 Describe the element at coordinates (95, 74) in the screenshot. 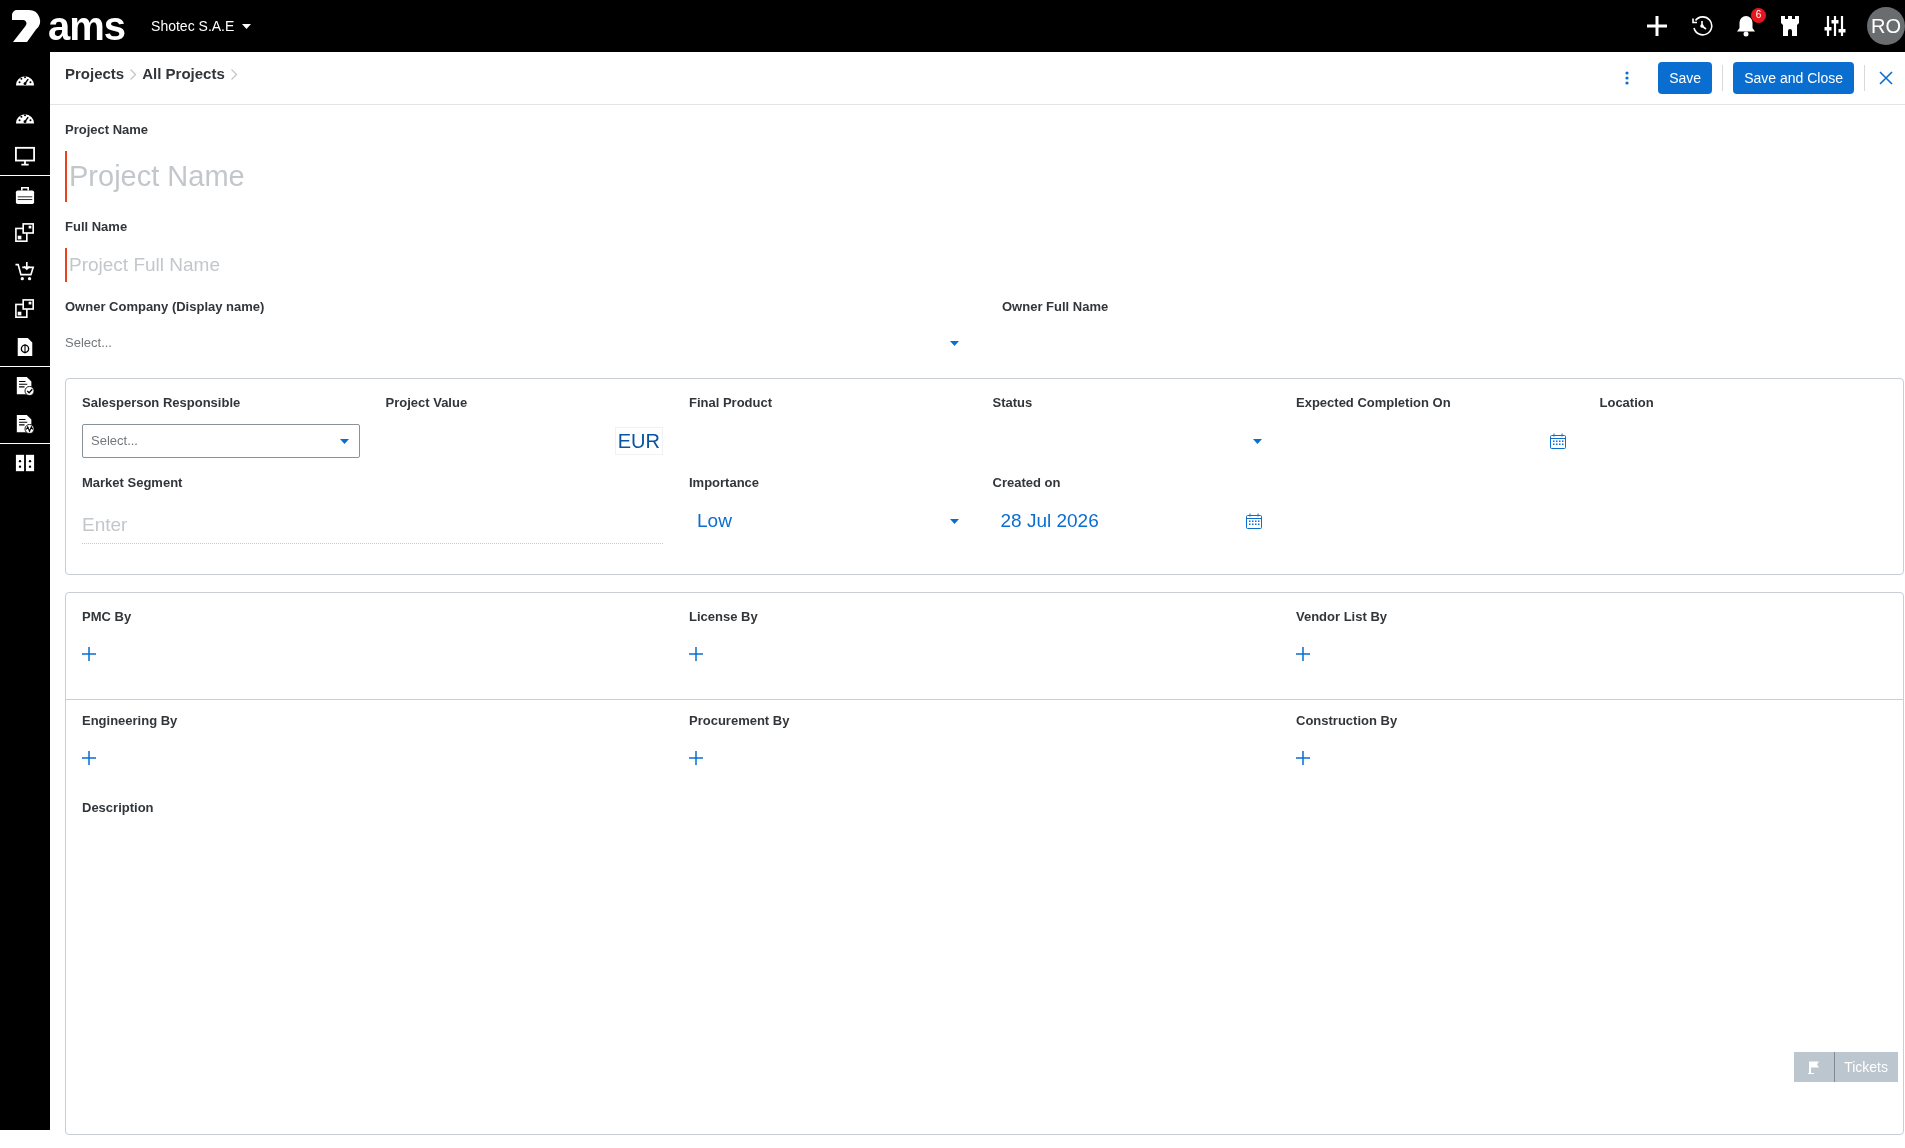

I see `breadcrumb-link: Projects` at that location.